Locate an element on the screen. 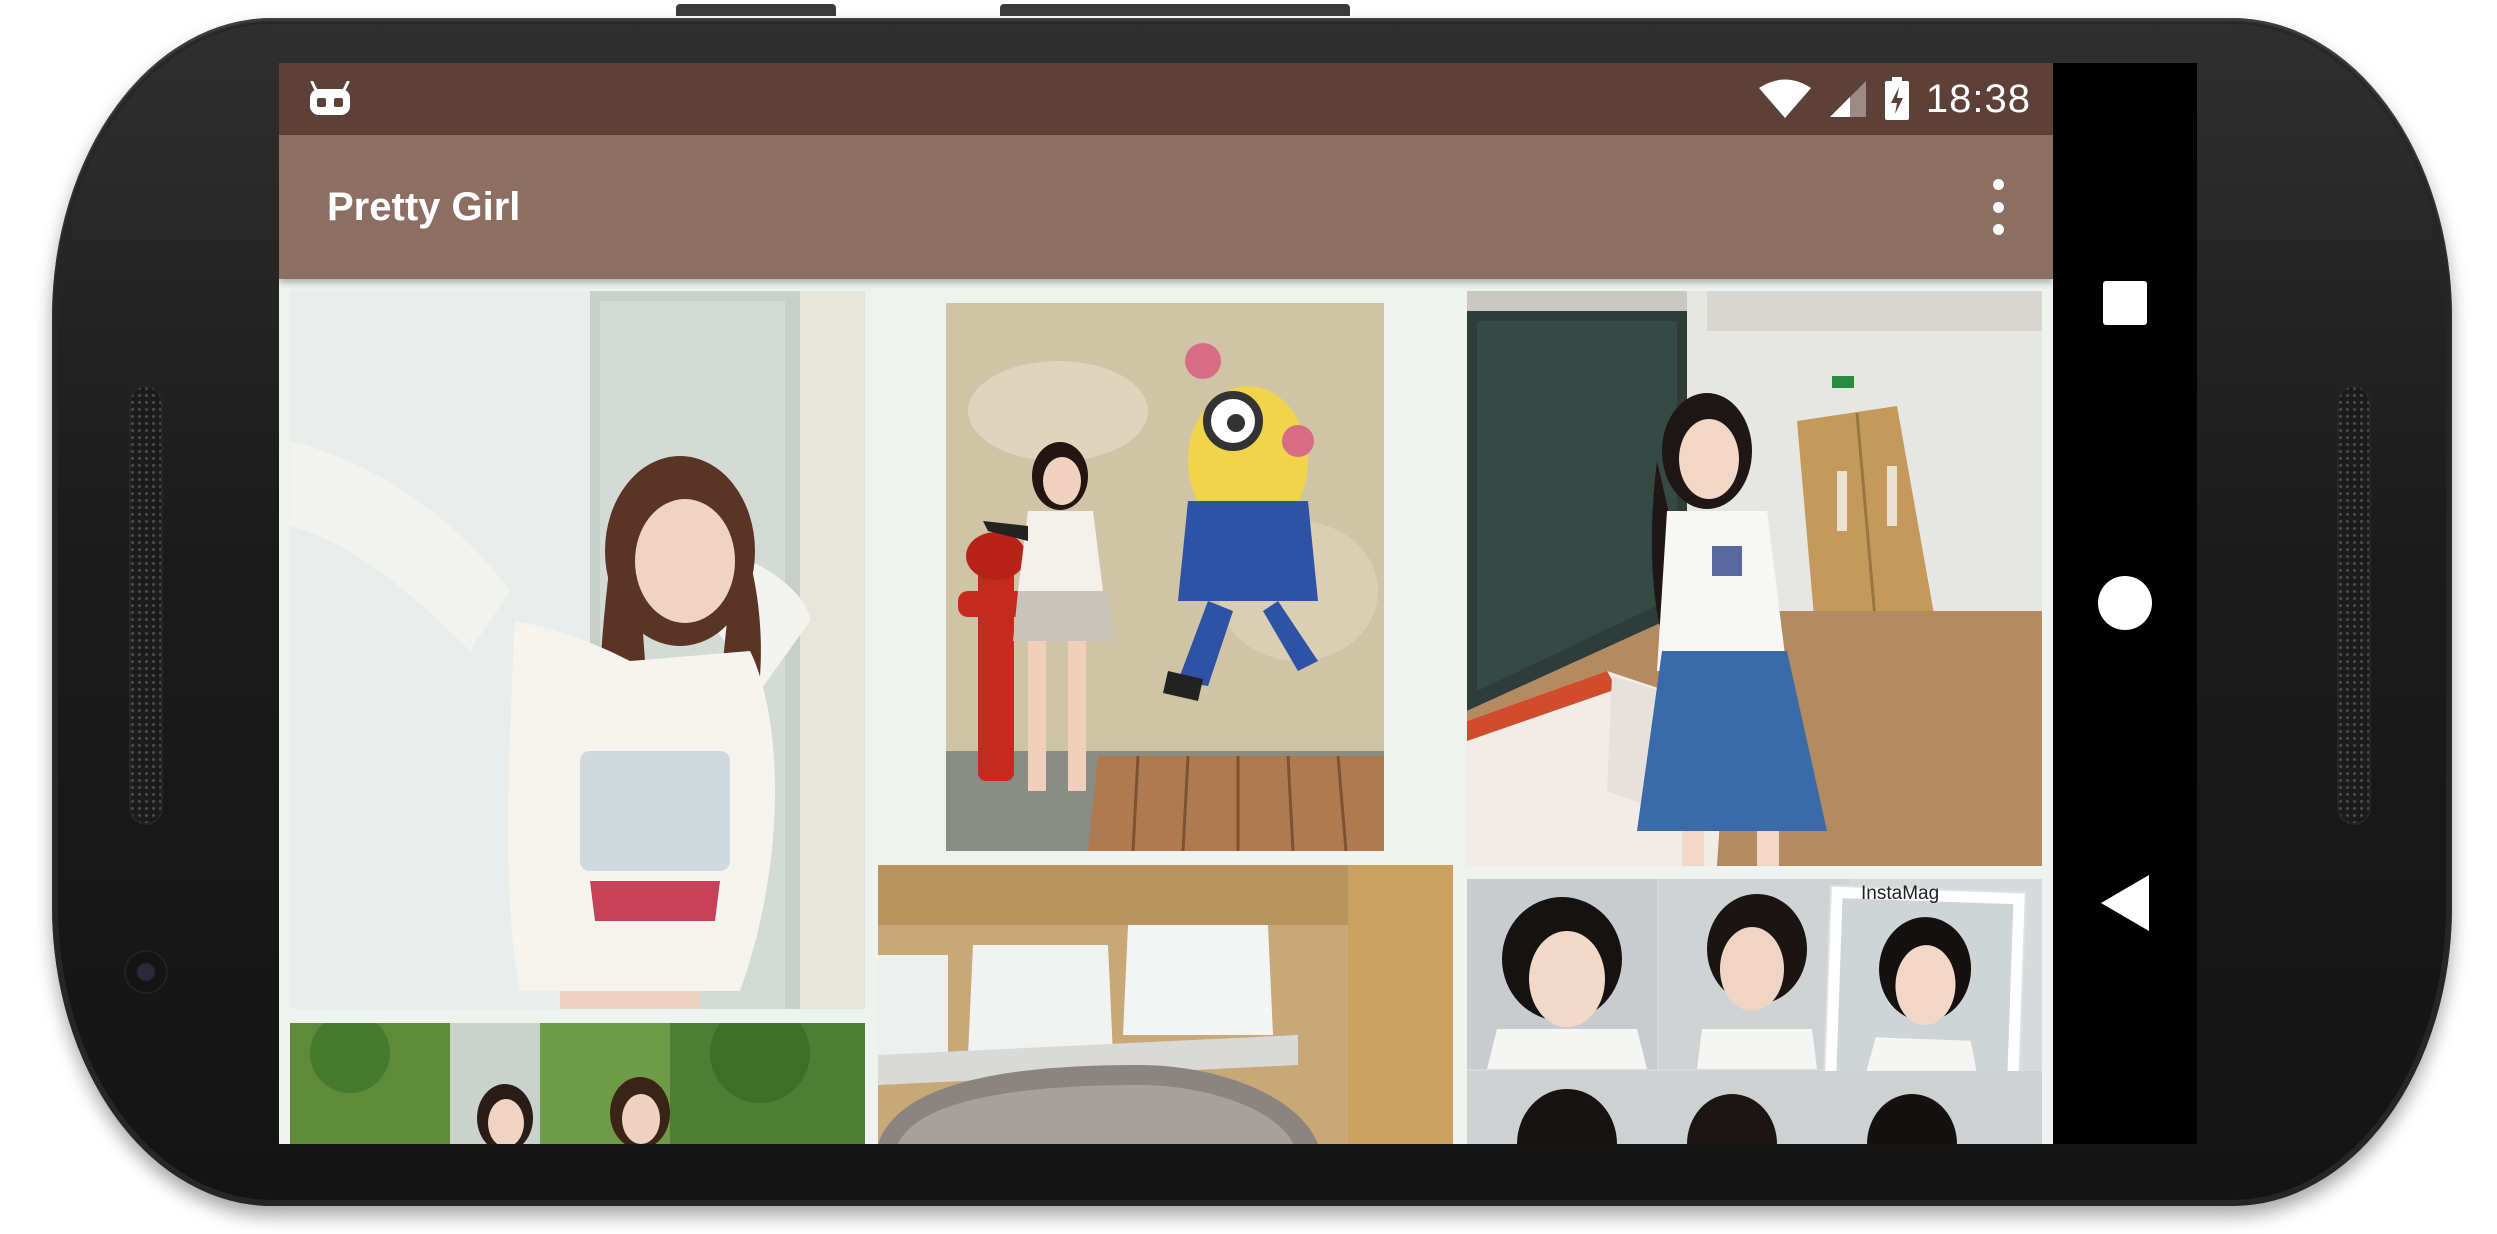  photo-girl-fire-hydrant-minion is located at coordinates (1165, 571).